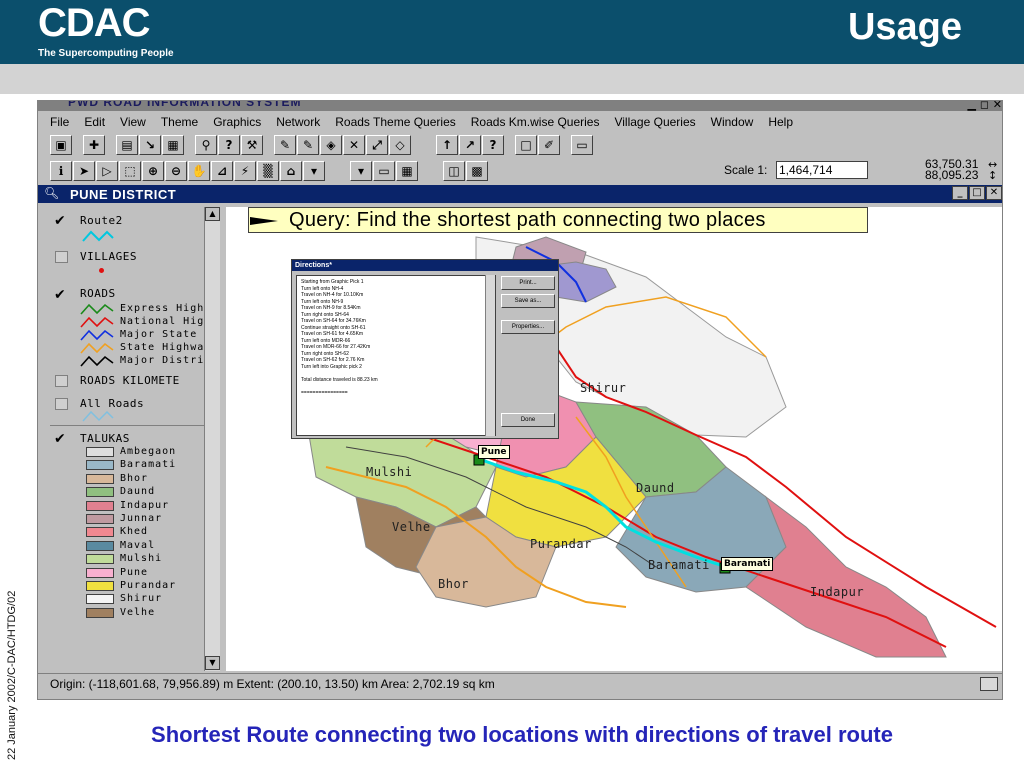 The height and width of the screenshot is (768, 1024). I want to click on edit-icon: ✎, so click(285, 145).